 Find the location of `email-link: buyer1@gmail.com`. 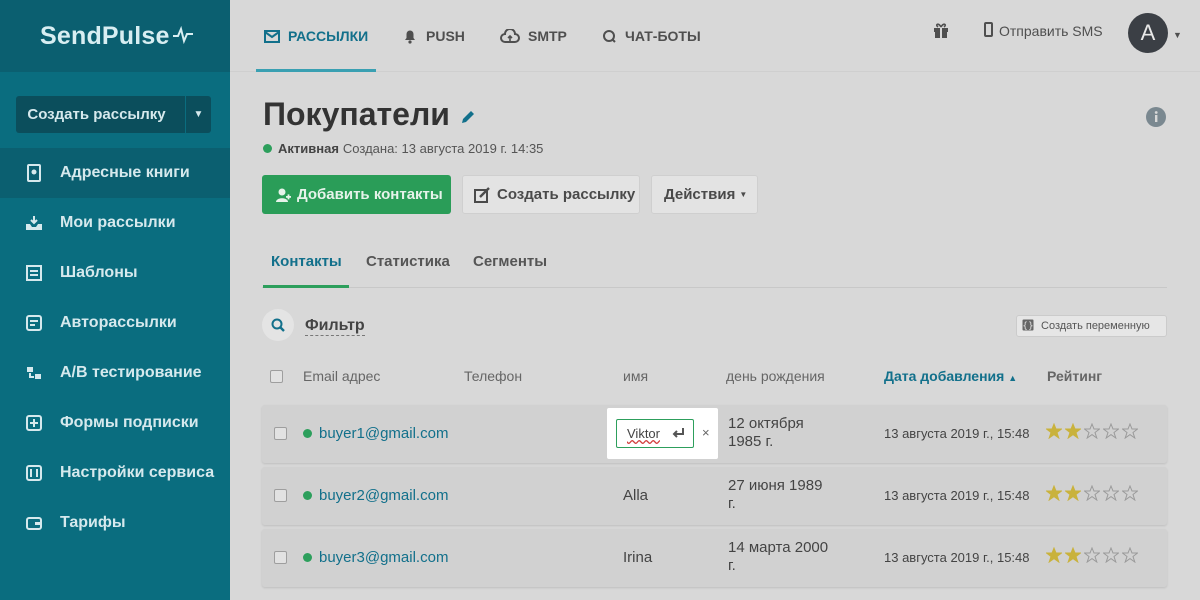

email-link: buyer1@gmail.com is located at coordinates (383, 433).